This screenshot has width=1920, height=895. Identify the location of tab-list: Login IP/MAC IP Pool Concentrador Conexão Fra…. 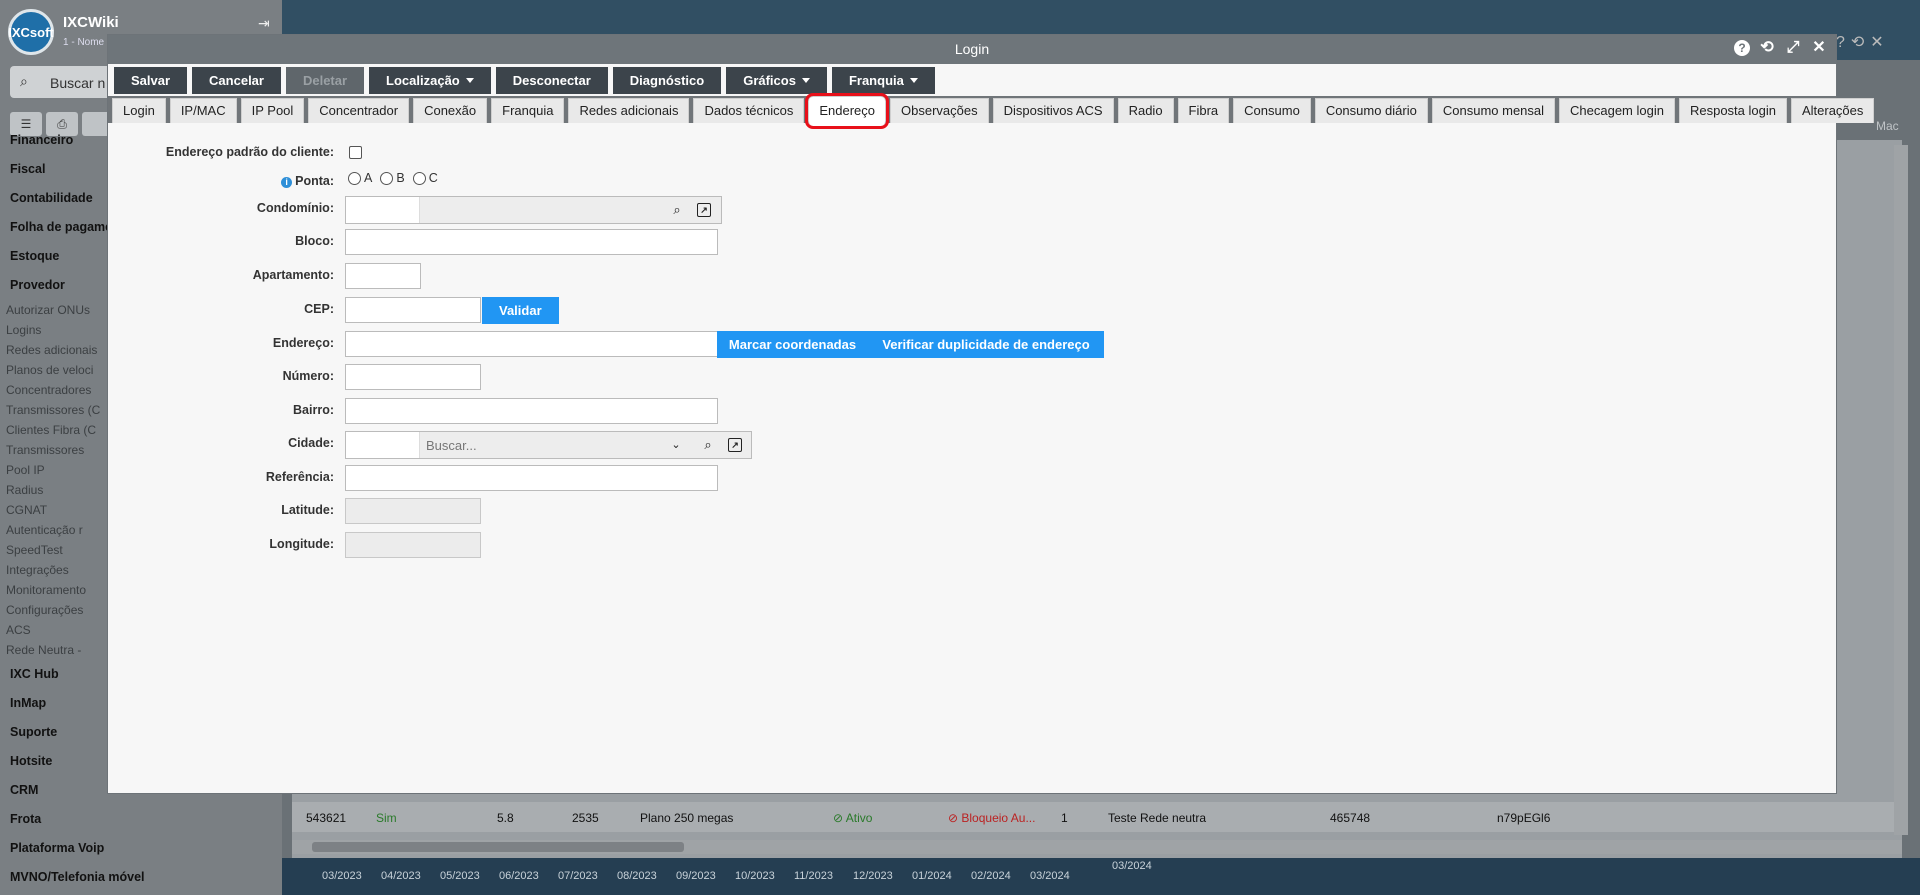
(993, 111).